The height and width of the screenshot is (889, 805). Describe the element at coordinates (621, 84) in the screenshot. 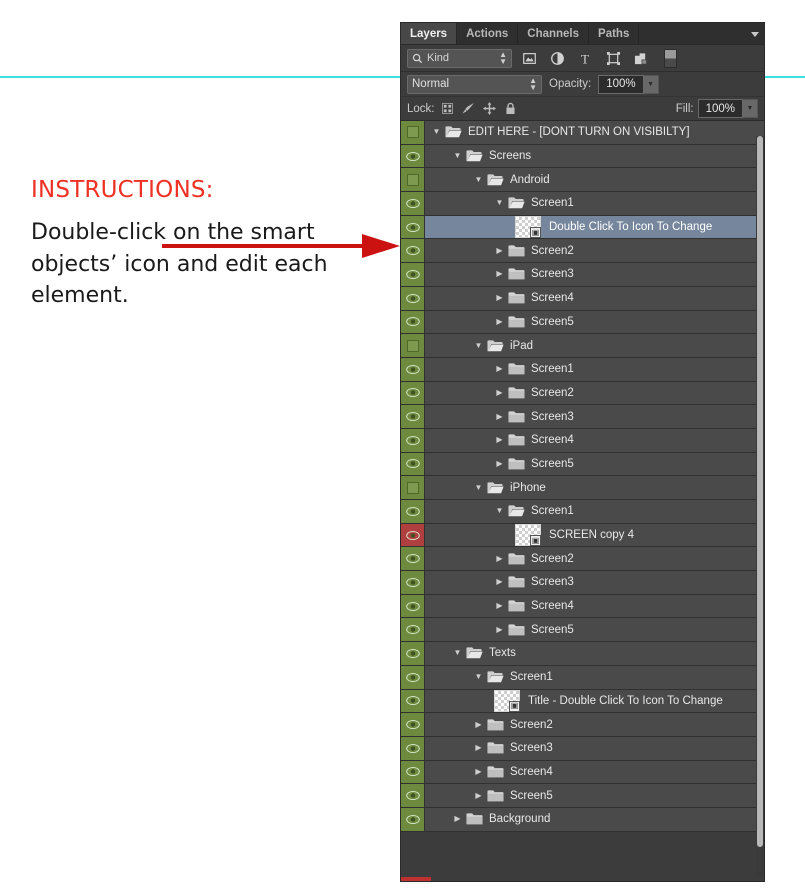

I see `opacity-value: 100%` at that location.